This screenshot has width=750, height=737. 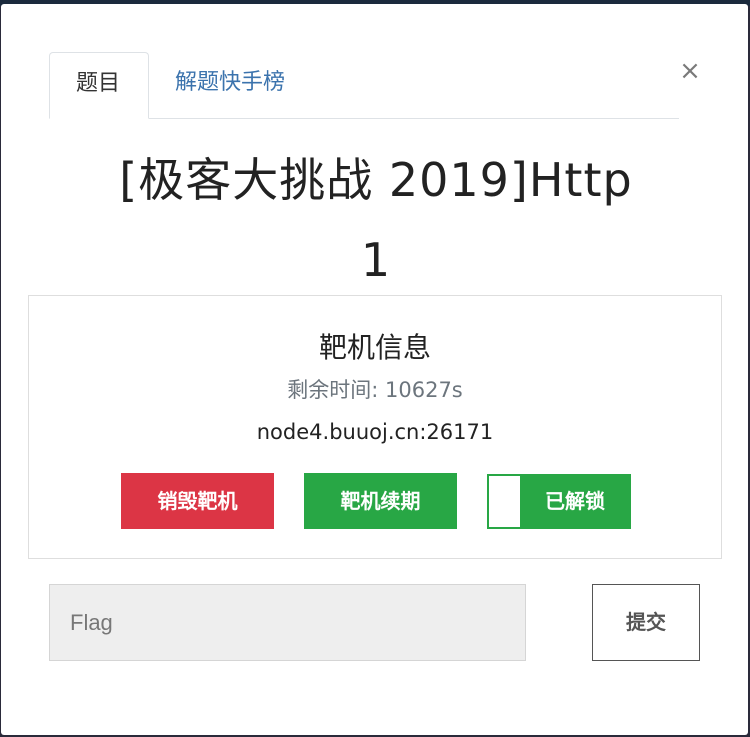 What do you see at coordinates (287, 622) in the screenshot?
I see `flag-input` at bounding box center [287, 622].